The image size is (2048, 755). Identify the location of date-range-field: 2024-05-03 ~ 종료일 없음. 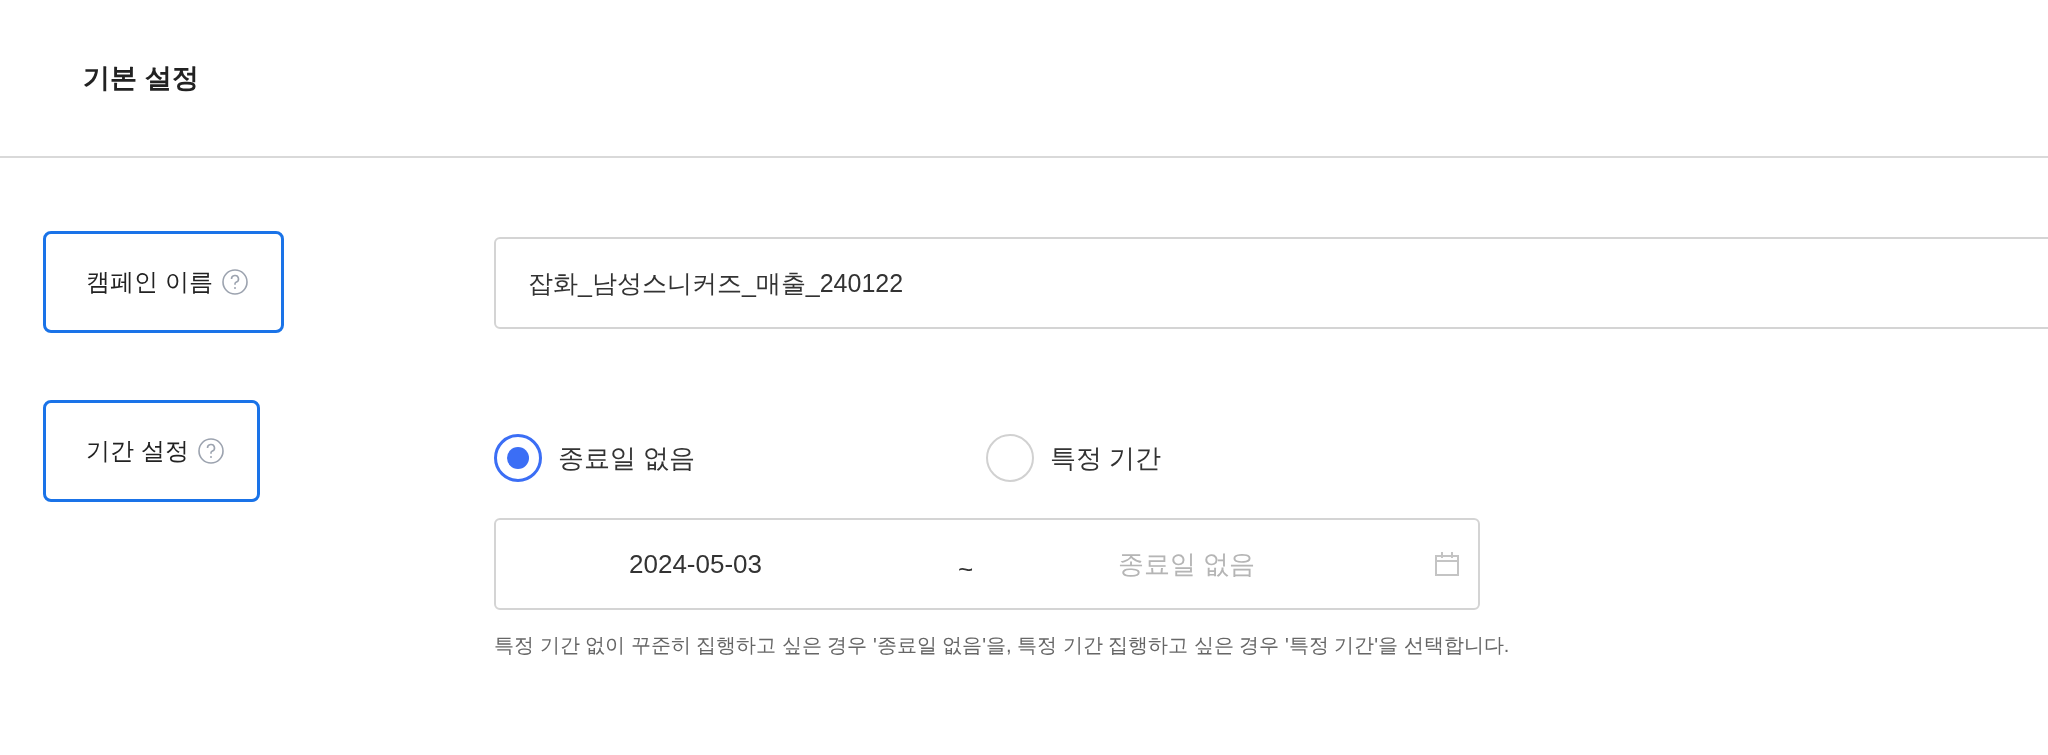
(987, 564).